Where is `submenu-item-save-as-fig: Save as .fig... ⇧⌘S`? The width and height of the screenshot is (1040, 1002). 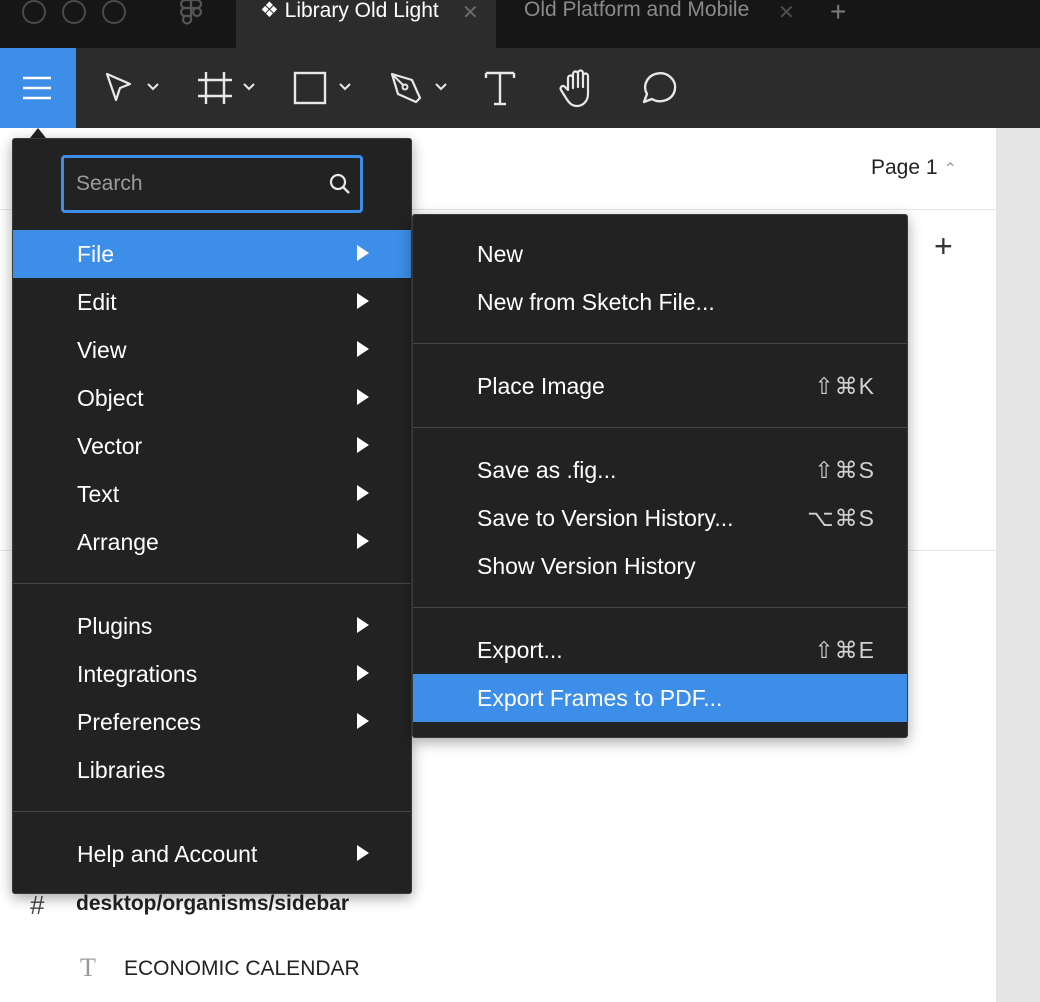
submenu-item-save-as-fig: Save as .fig... ⇧⌘S is located at coordinates (660, 470).